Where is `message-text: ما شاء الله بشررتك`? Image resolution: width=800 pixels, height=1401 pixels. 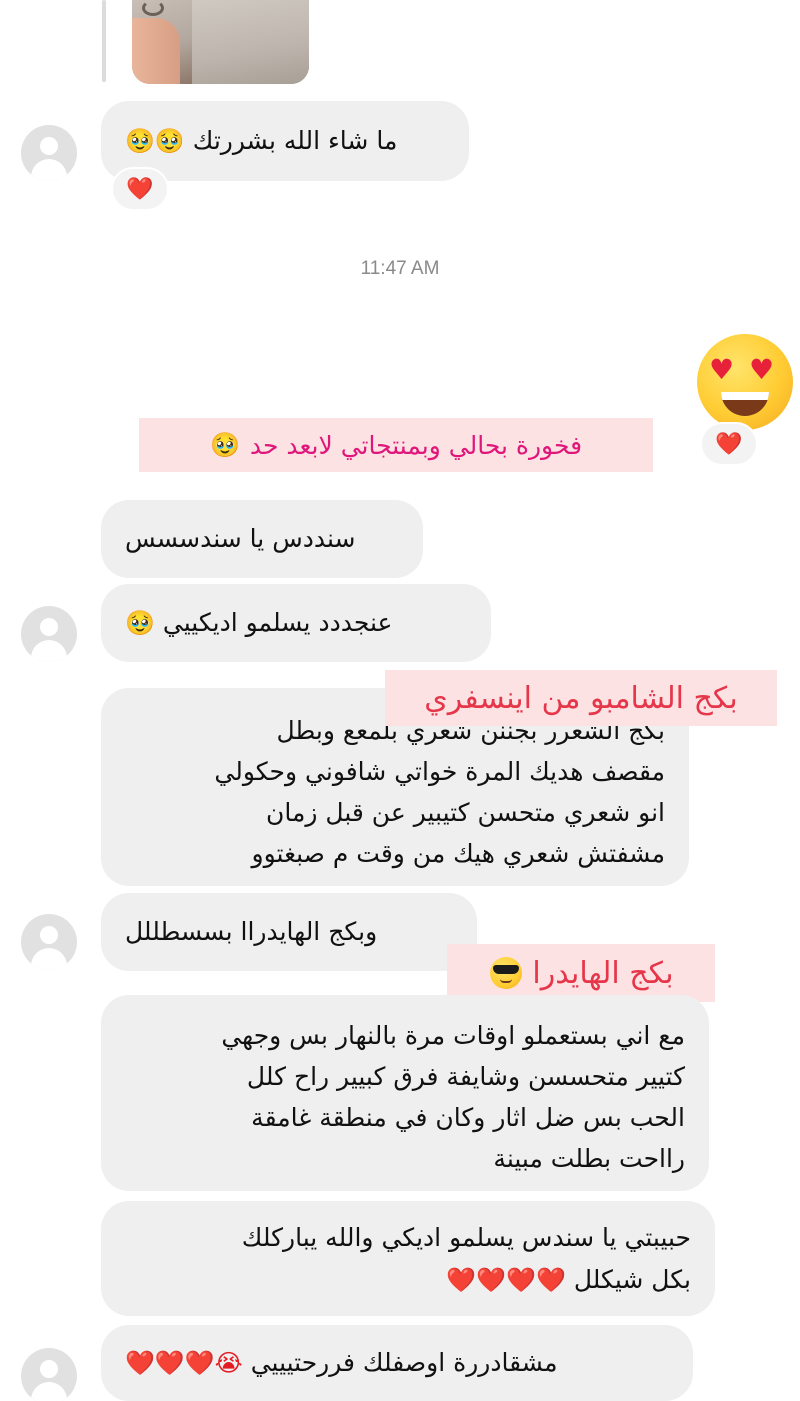
message-text: ما شاء الله بشررتك is located at coordinates (295, 140).